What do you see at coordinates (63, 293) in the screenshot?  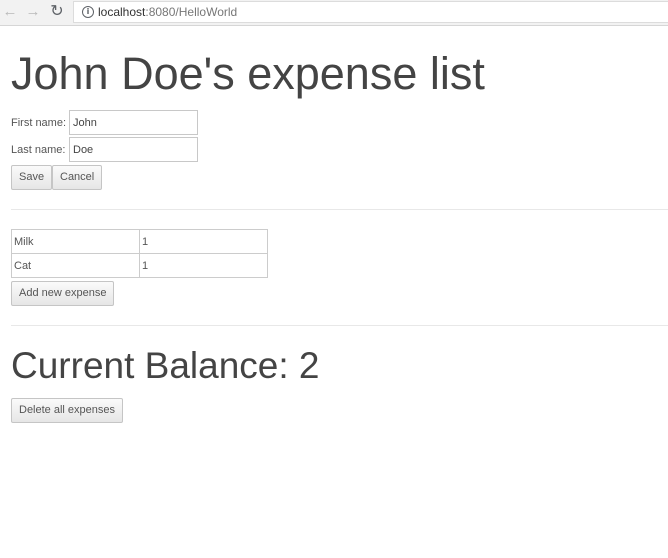 I see `add-expense-button: Add new expense` at bounding box center [63, 293].